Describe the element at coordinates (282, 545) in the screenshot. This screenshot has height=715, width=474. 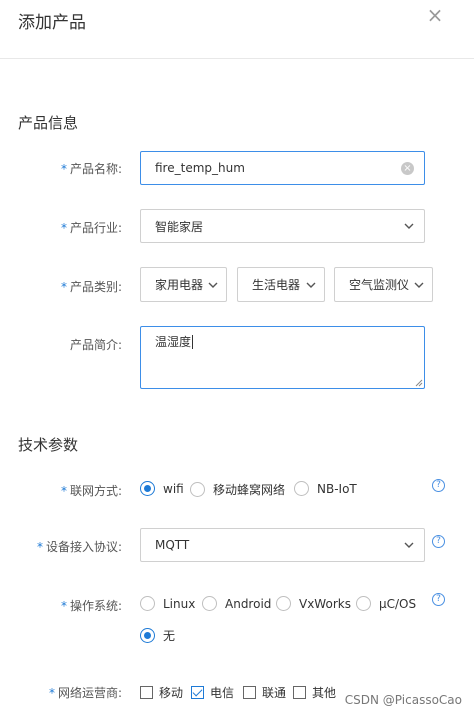
I see `protocol-select: MQTT` at that location.